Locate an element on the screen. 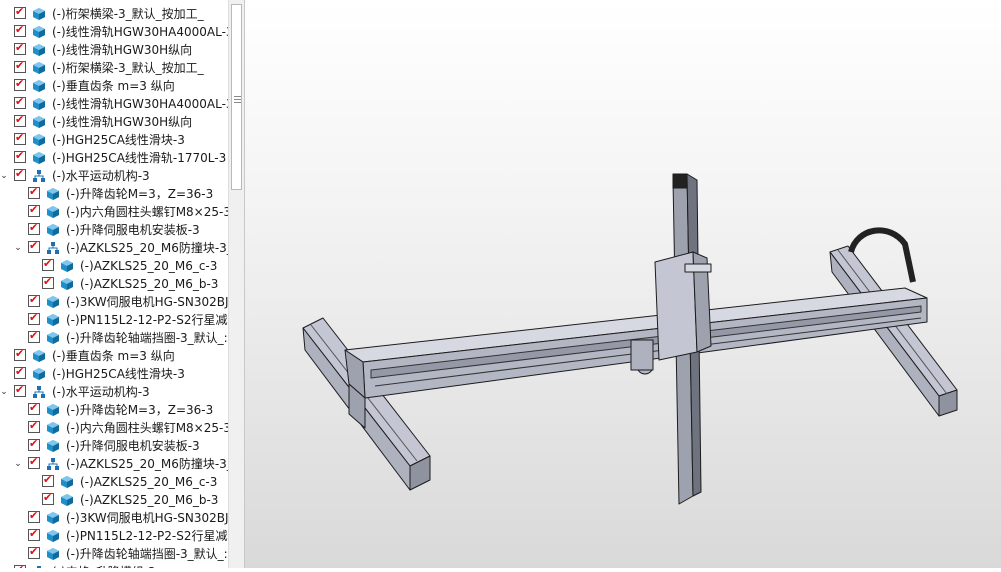 This screenshot has height=572, width=1001. tree-item-label: (-)PN115L2-12-P2-S2行星减速 is located at coordinates (147, 320).